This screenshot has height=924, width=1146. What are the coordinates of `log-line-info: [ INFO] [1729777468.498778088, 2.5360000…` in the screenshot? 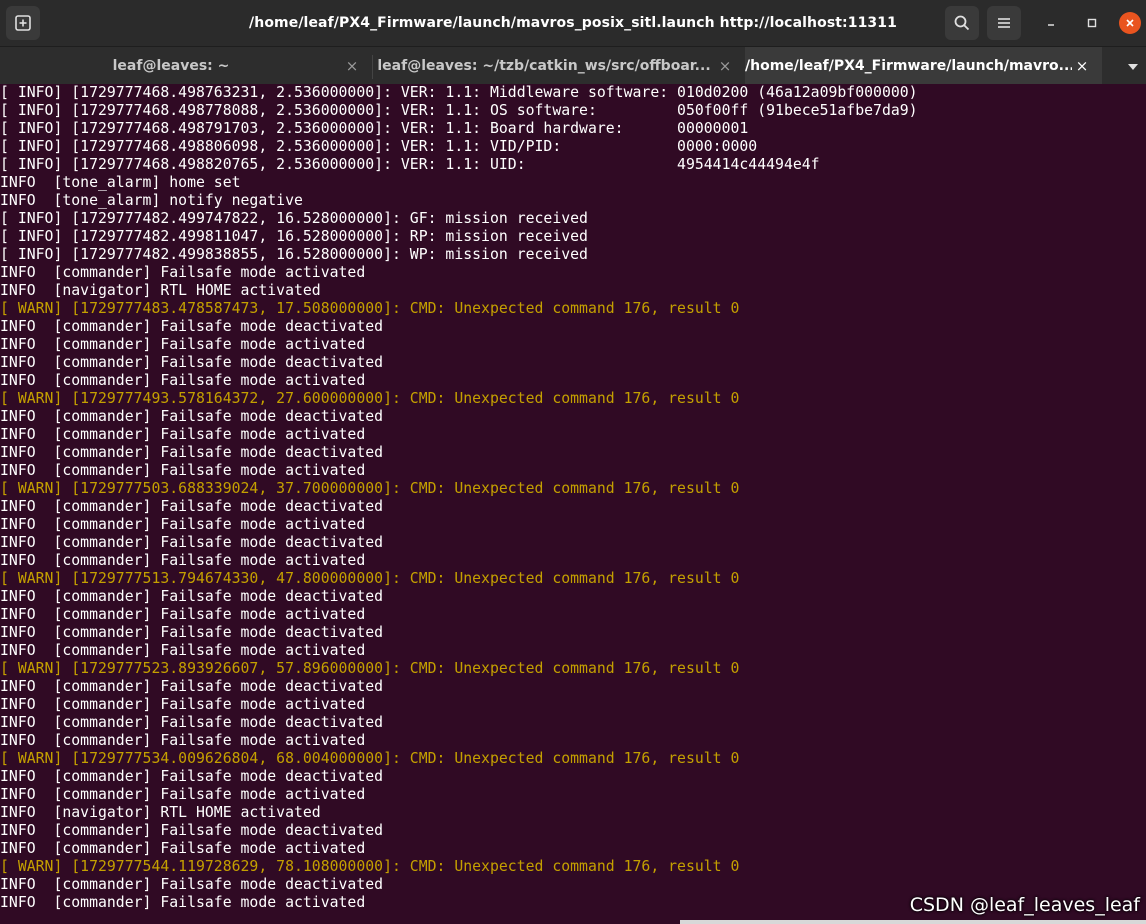 It's located at (459, 110).